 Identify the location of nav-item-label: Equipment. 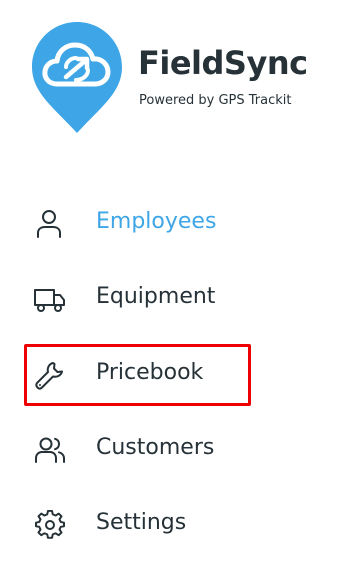
(156, 296).